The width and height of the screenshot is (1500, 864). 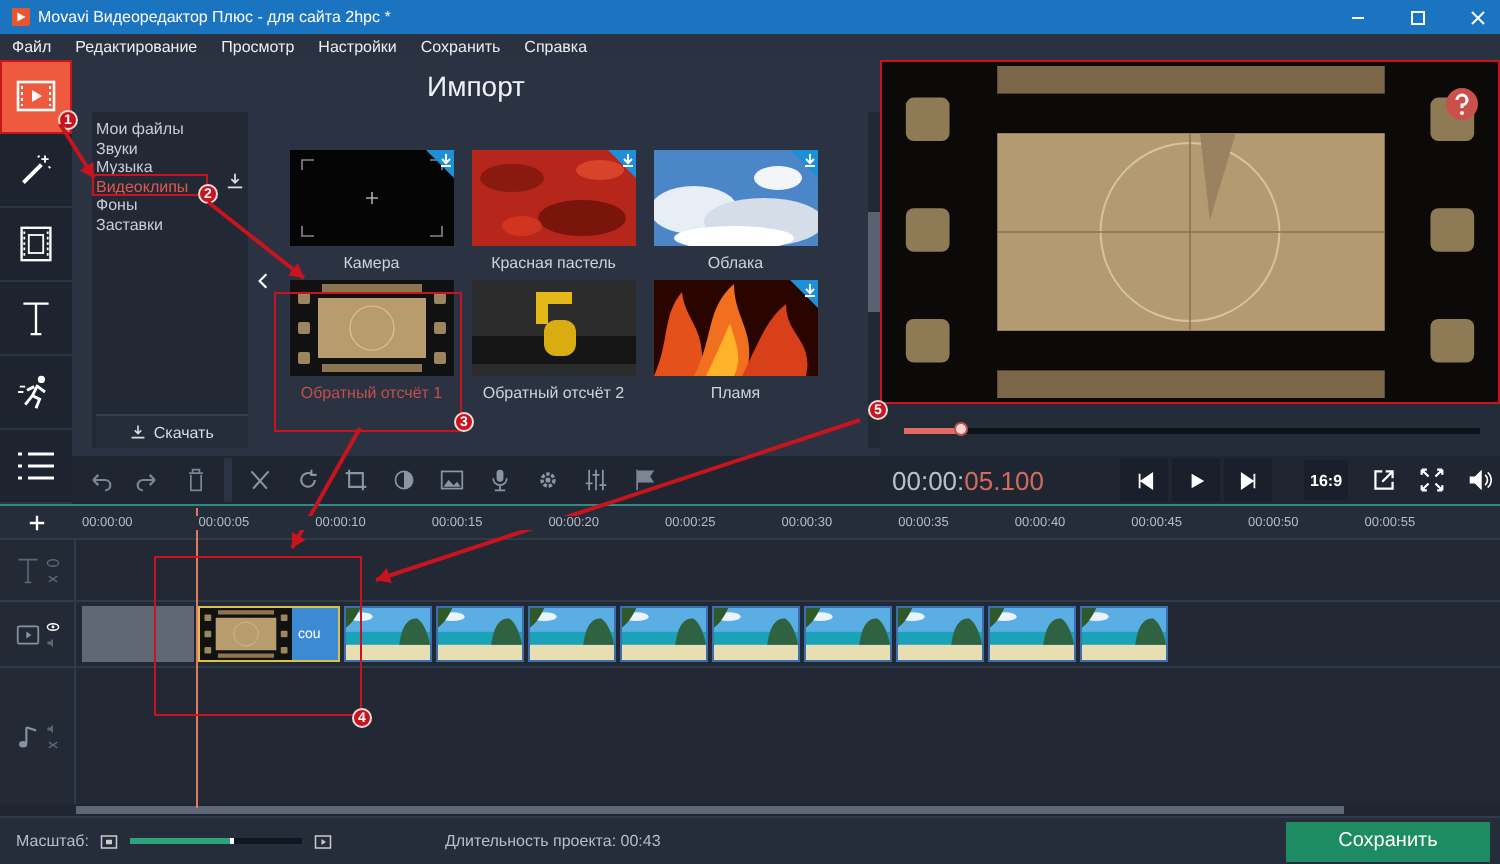 What do you see at coordinates (216, 841) in the screenshot?
I see `zoom-slider` at bounding box center [216, 841].